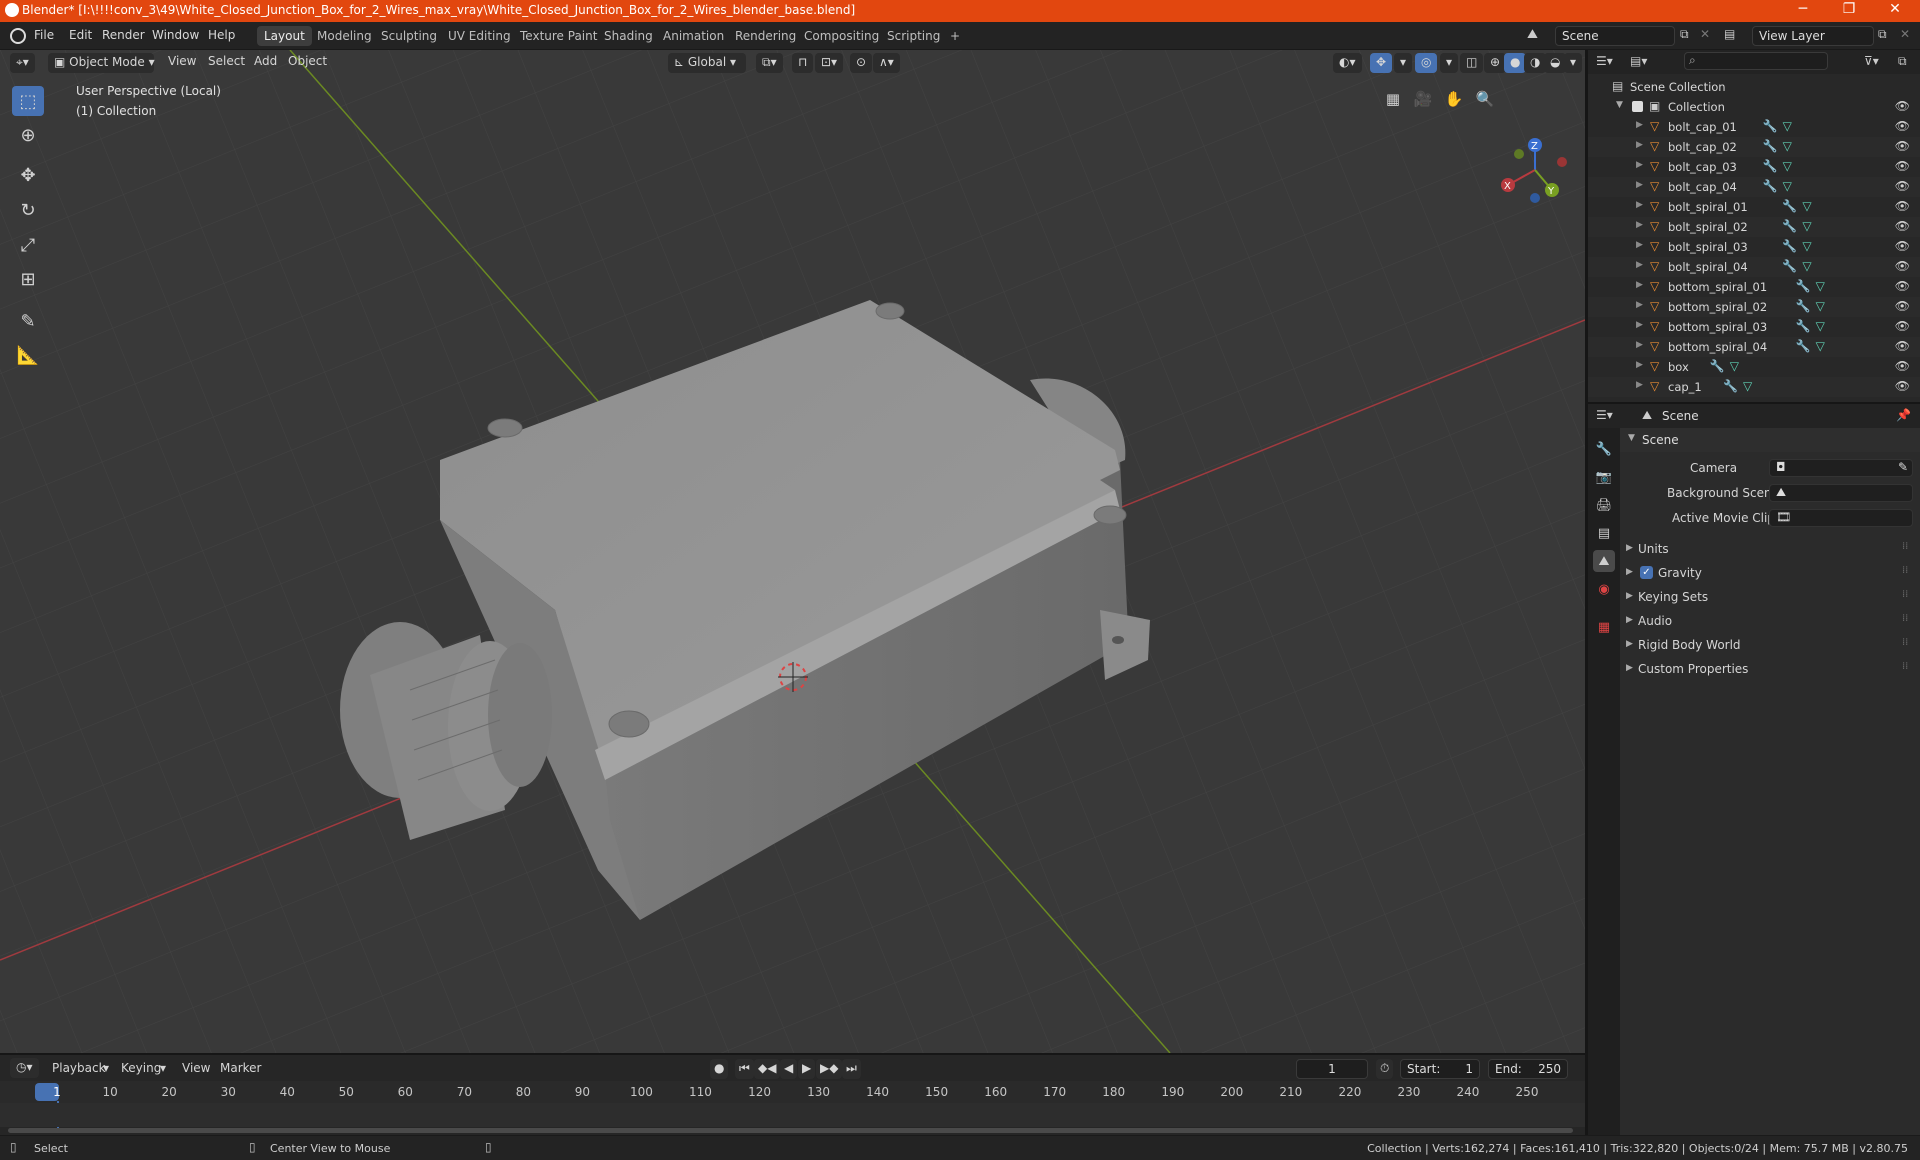 This screenshot has height=1160, width=1920. What do you see at coordinates (123, 35) in the screenshot?
I see `menu-render: Render` at bounding box center [123, 35].